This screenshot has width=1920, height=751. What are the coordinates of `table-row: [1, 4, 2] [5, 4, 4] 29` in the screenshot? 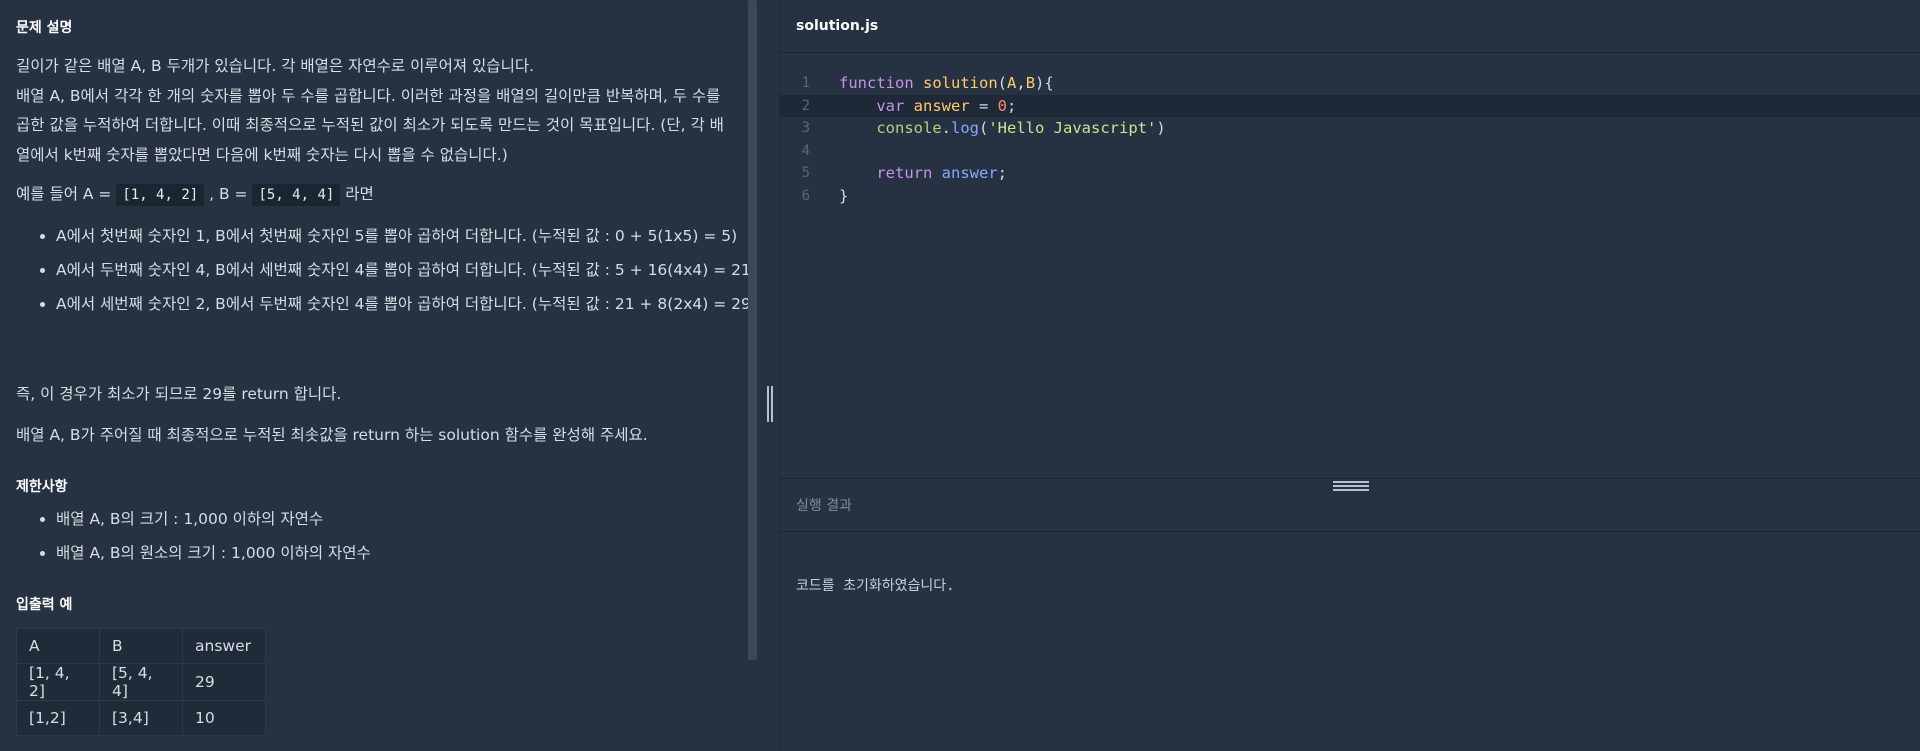 It's located at (141, 682).